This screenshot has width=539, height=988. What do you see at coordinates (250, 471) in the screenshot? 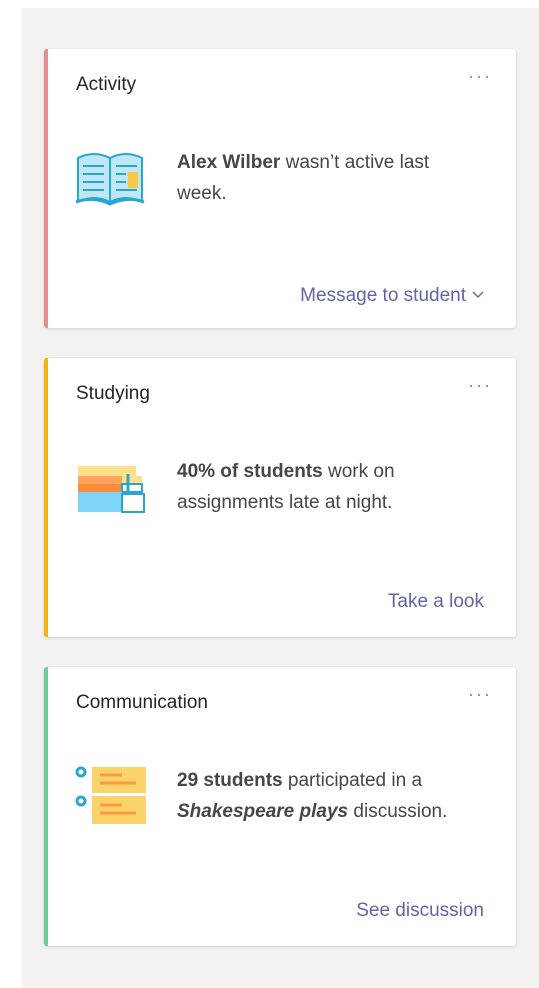
I see `student-stat: 40% of students` at bounding box center [250, 471].